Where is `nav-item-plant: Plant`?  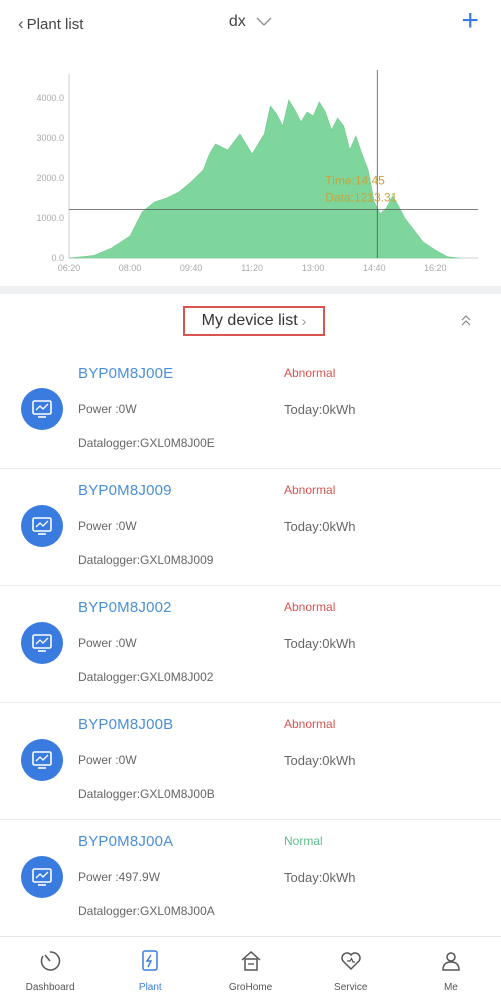 nav-item-plant: Plant is located at coordinates (150, 971).